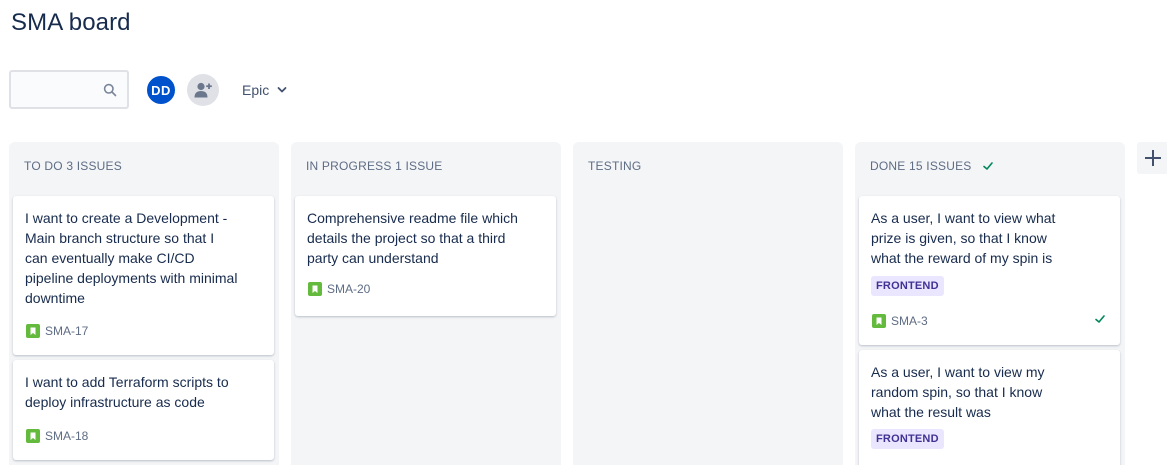 This screenshot has height=465, width=1167. Describe the element at coordinates (256, 90) in the screenshot. I see `epic-filter-label: Epic` at that location.